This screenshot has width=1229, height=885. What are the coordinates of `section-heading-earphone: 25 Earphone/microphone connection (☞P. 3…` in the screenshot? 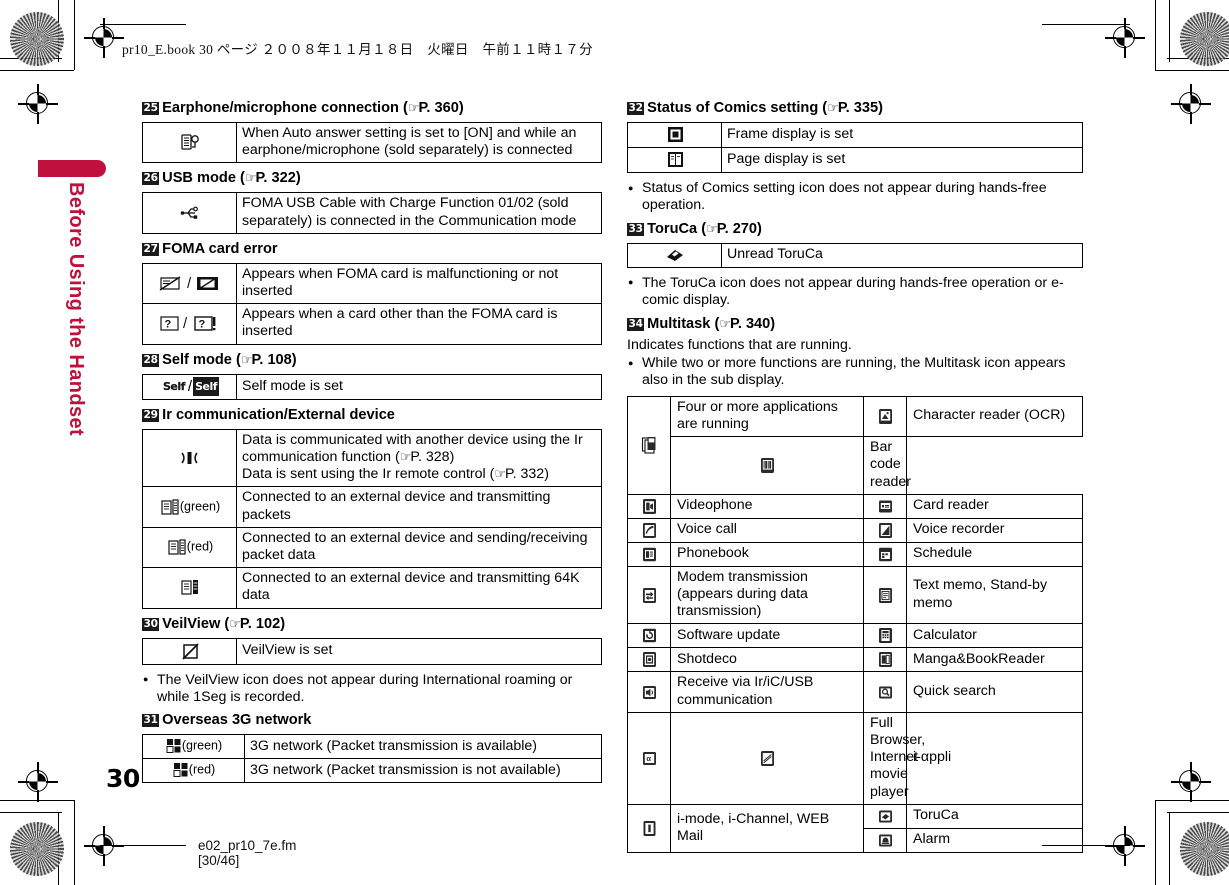 It's located at (303, 108).